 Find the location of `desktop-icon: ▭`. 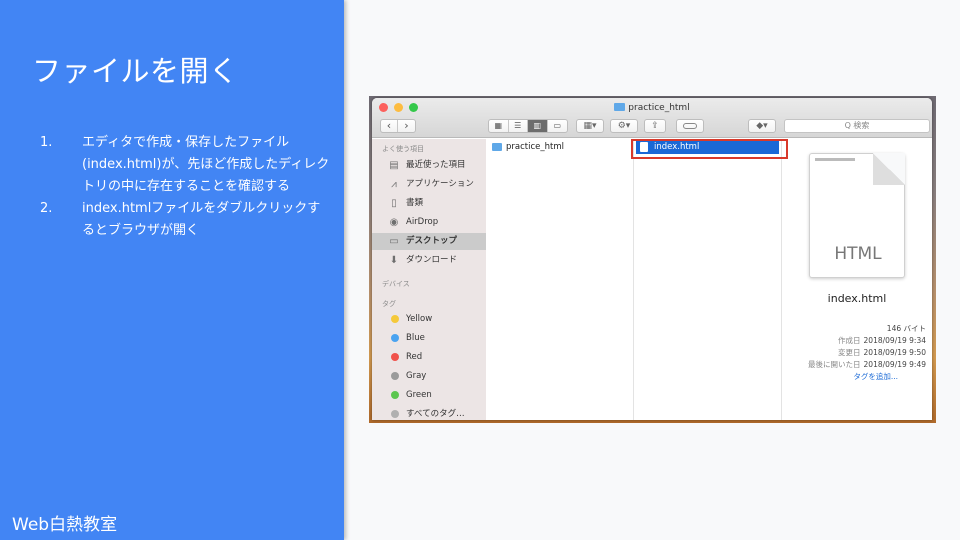

desktop-icon: ▭ is located at coordinates (394, 241).